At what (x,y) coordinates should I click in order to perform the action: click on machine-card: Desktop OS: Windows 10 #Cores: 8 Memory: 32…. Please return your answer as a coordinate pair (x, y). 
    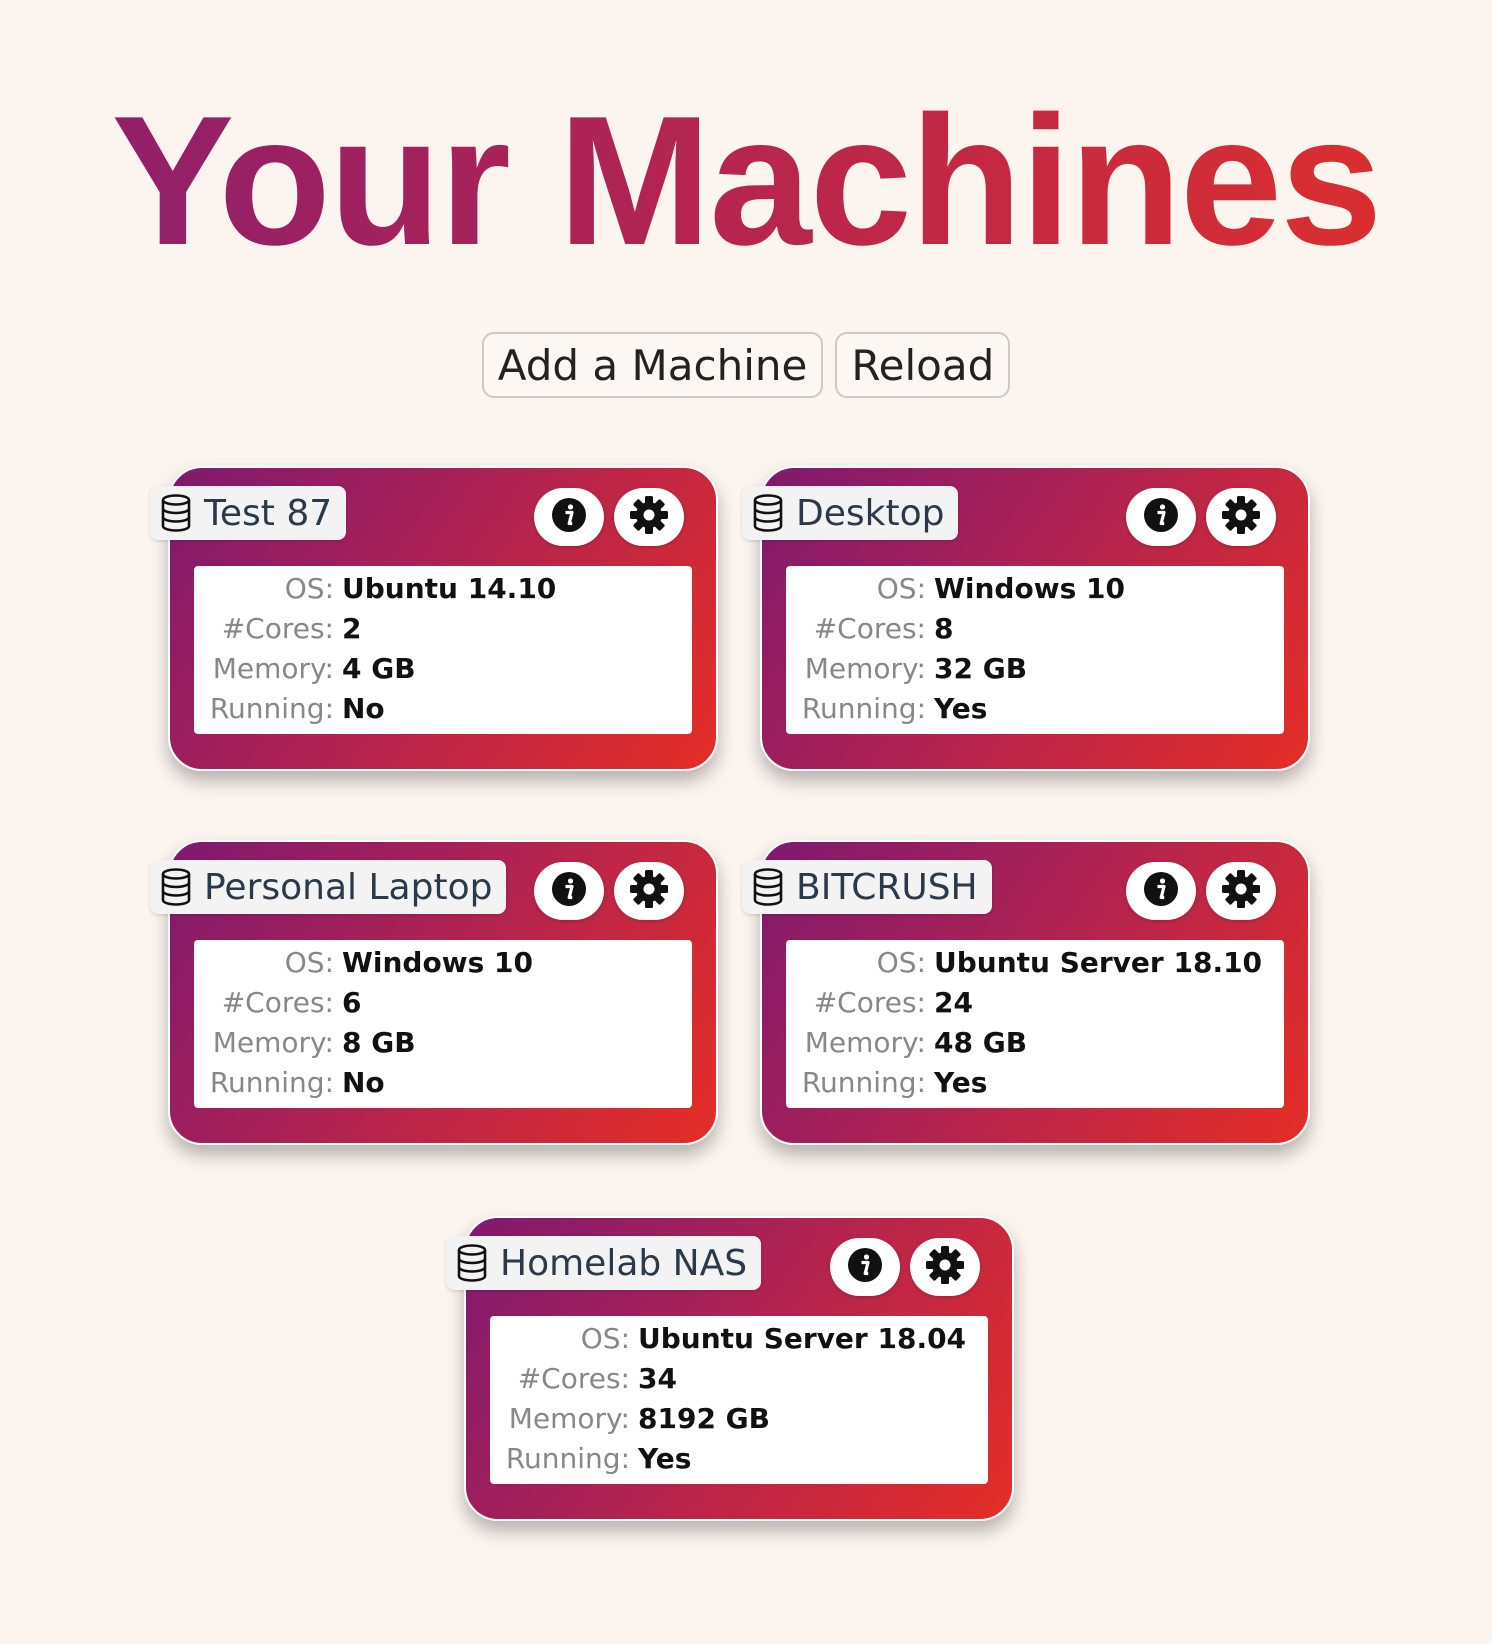
    Looking at the image, I should click on (1026, 618).